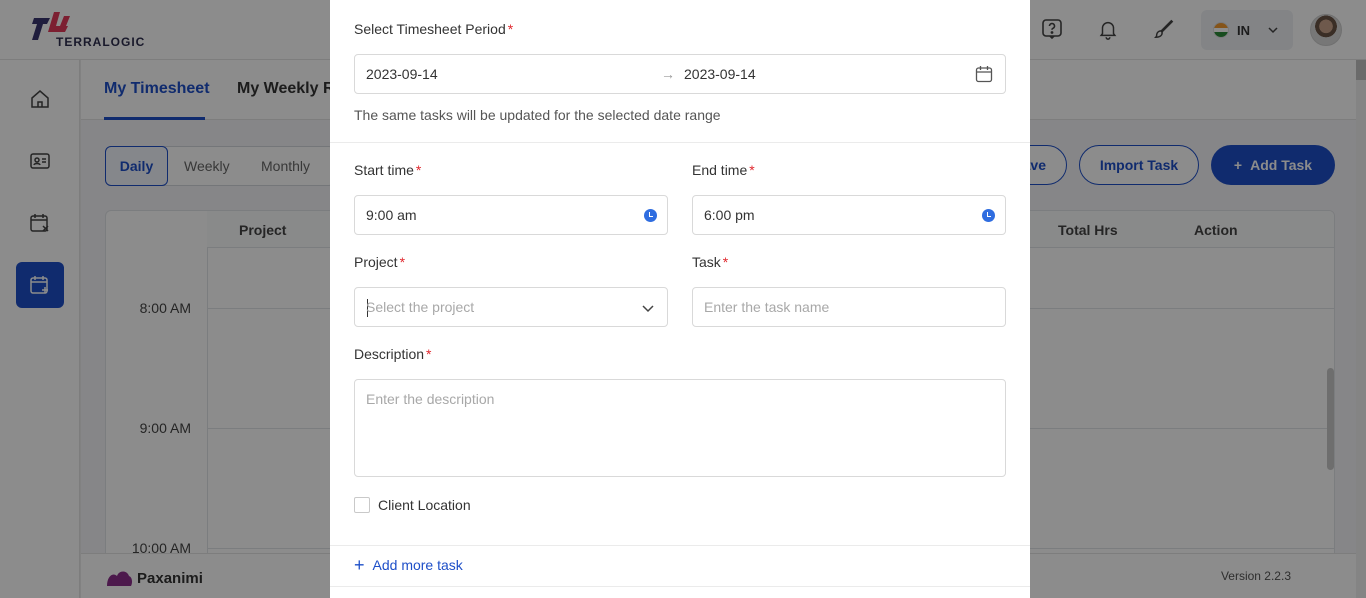  What do you see at coordinates (359, 565) in the screenshot?
I see `plus-icon: +` at bounding box center [359, 565].